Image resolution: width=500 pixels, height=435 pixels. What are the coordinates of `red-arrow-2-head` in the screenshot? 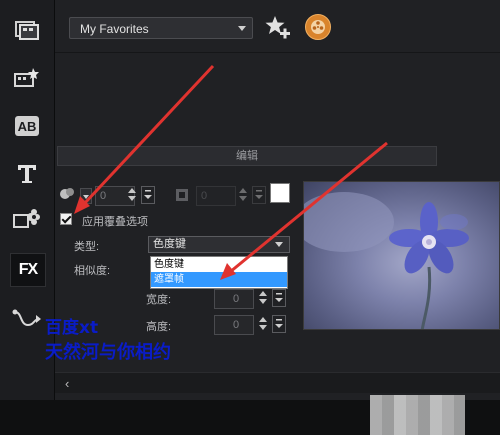 It's located at (228, 271).